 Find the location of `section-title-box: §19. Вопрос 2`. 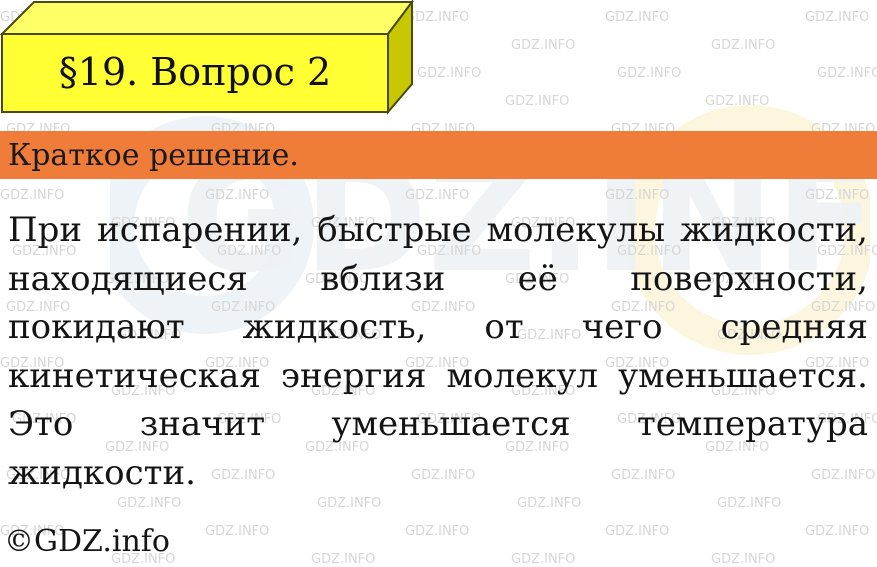

section-title-box: §19. Вопрос 2 is located at coordinates (207, 57).